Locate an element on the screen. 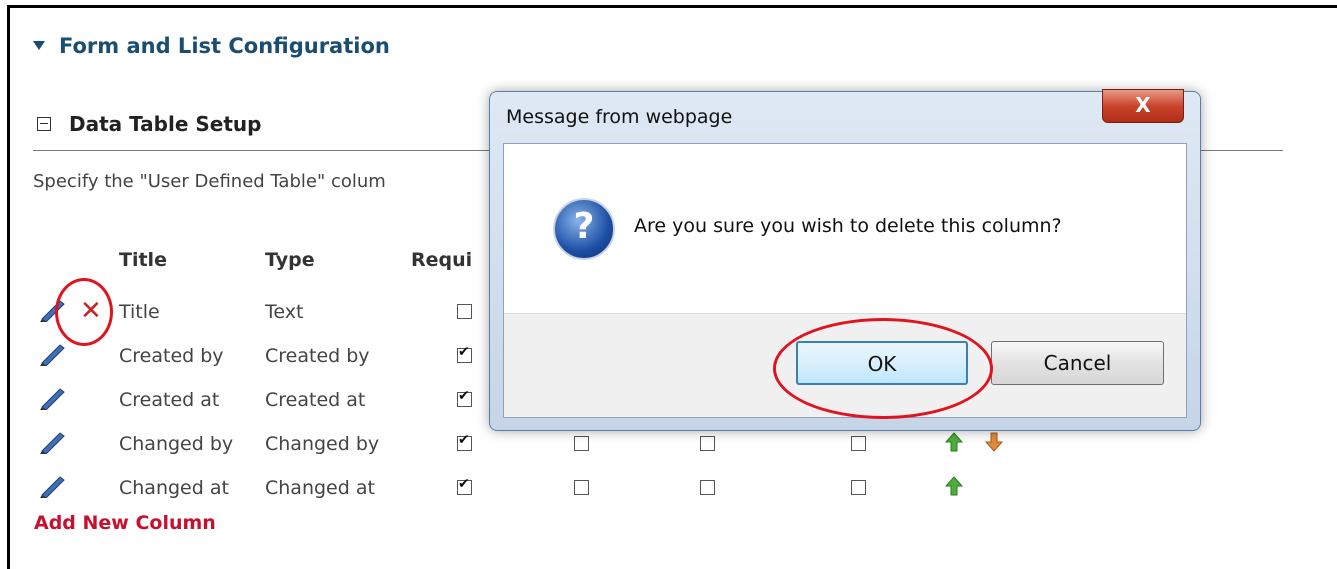 The height and width of the screenshot is (569, 1337). row-title: Changed at is located at coordinates (174, 488).